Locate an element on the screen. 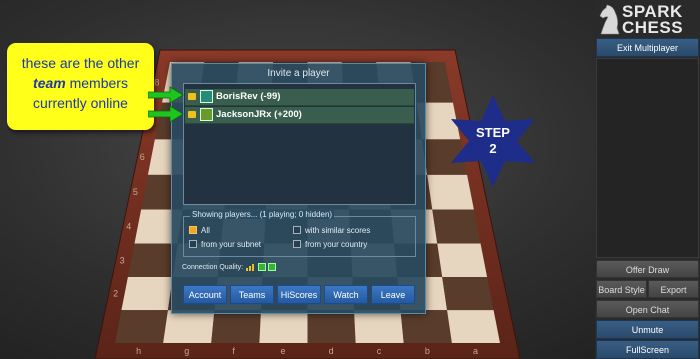 The image size is (700, 359). file-label: c is located at coordinates (379, 351).